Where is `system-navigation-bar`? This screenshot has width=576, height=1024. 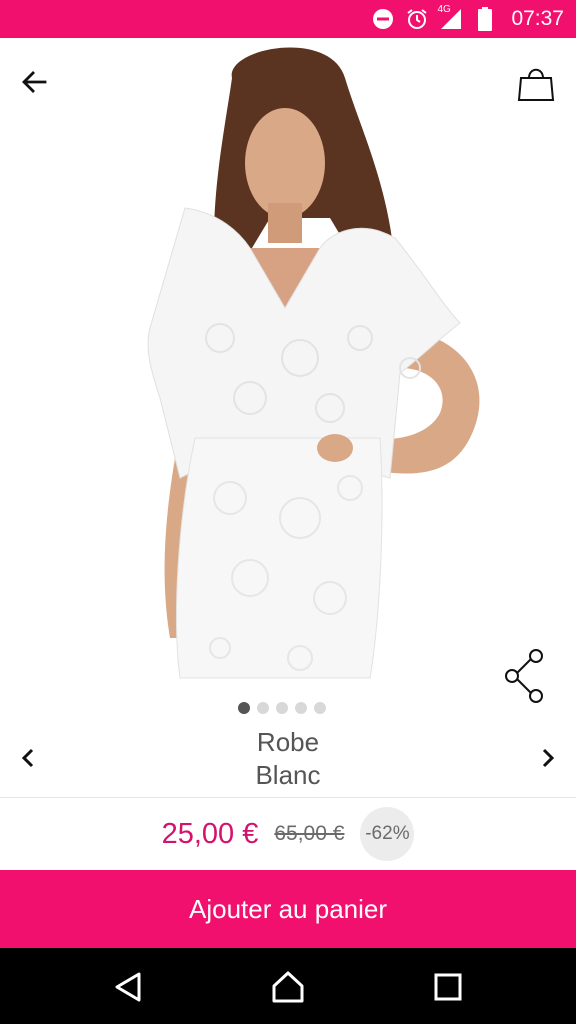
system-navigation-bar is located at coordinates (288, 986).